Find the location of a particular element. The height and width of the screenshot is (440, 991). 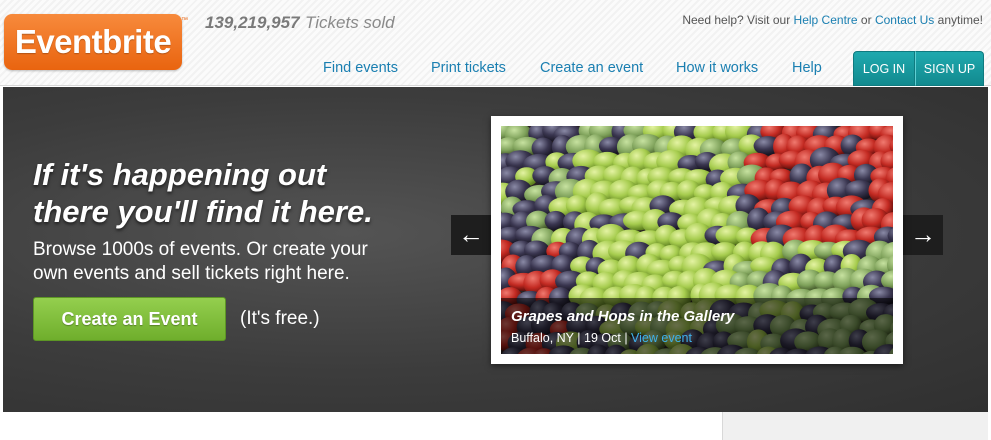

login-button: LOG IN is located at coordinates (884, 68).